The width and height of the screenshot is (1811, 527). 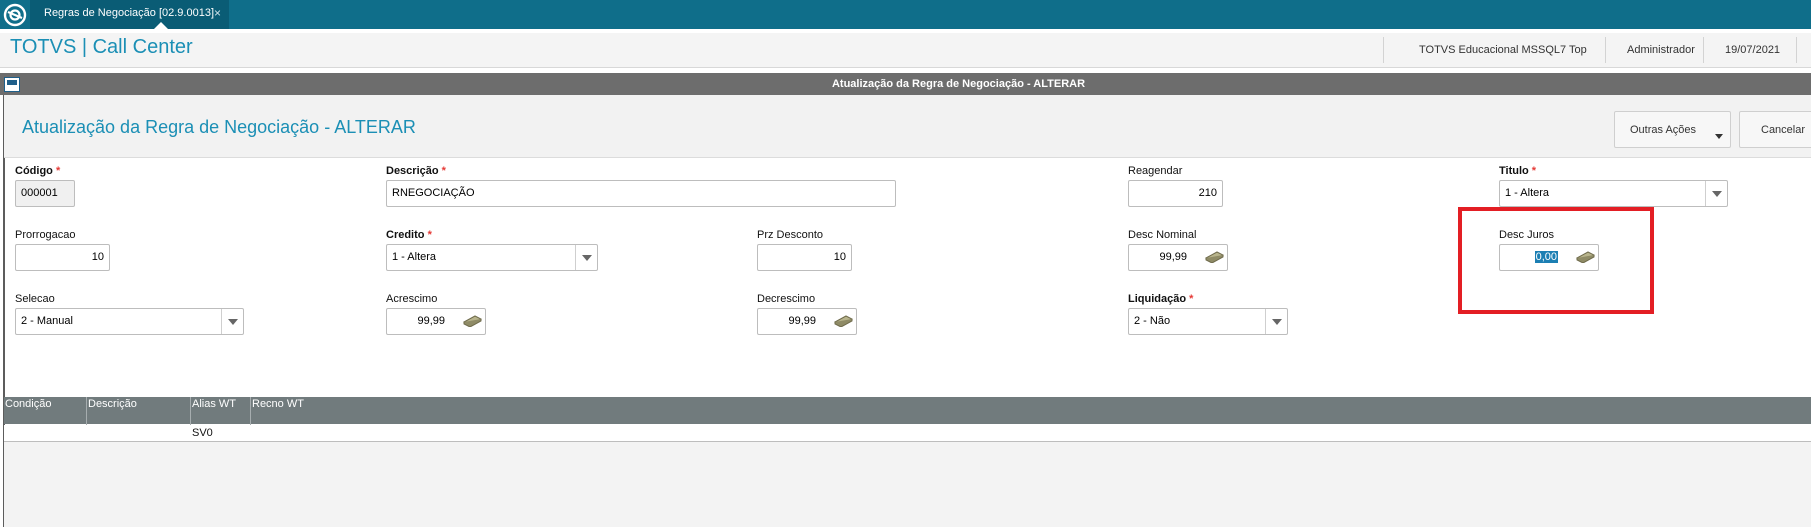 What do you see at coordinates (129, 321) in the screenshot?
I see `selecao-select: 2 - Manual` at bounding box center [129, 321].